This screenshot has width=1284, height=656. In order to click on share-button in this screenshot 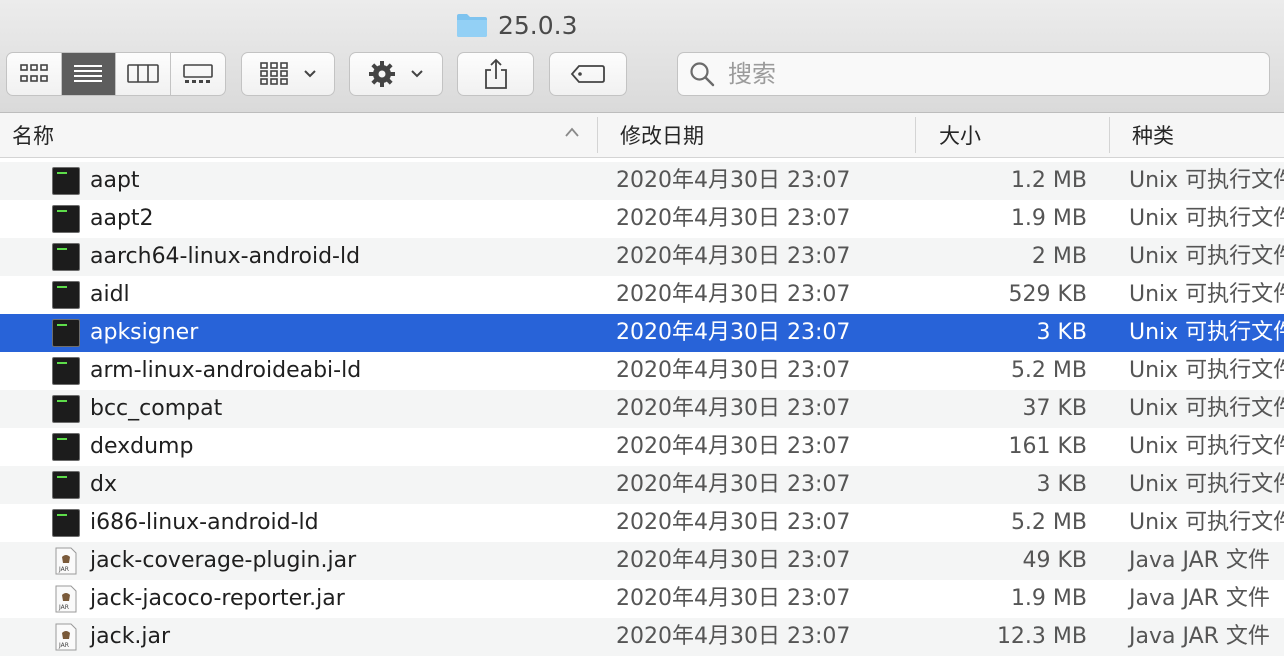, I will do `click(495, 74)`.